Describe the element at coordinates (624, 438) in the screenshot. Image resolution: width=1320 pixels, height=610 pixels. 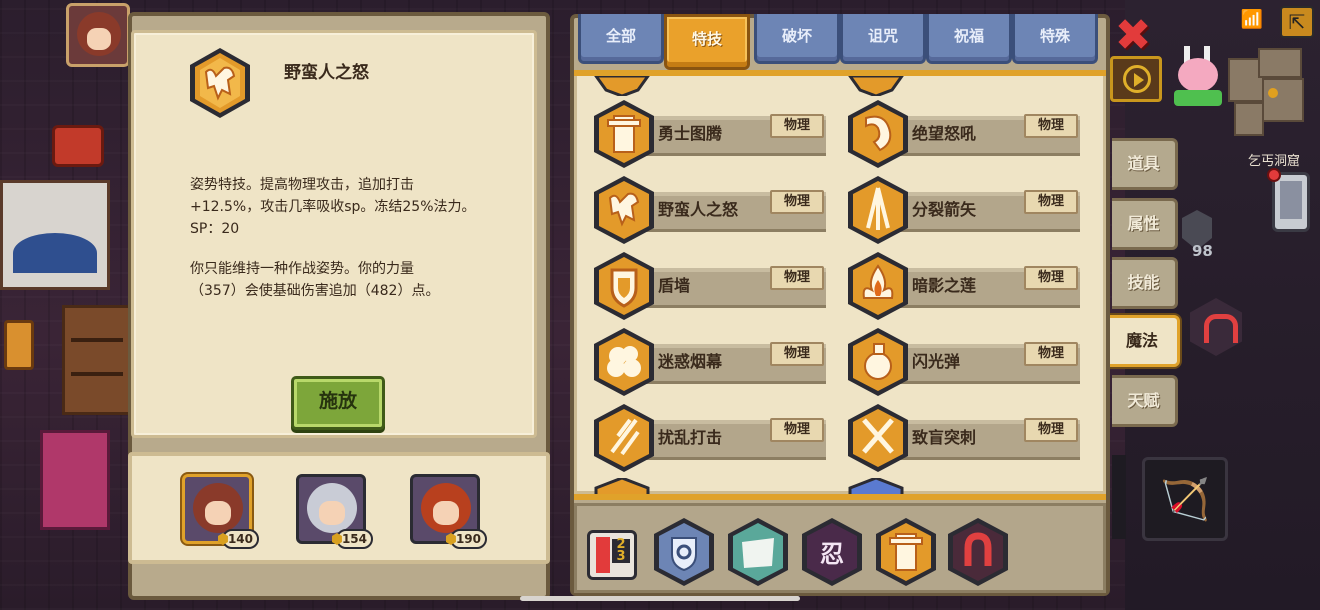
I see `disrupt-strike-icon` at that location.